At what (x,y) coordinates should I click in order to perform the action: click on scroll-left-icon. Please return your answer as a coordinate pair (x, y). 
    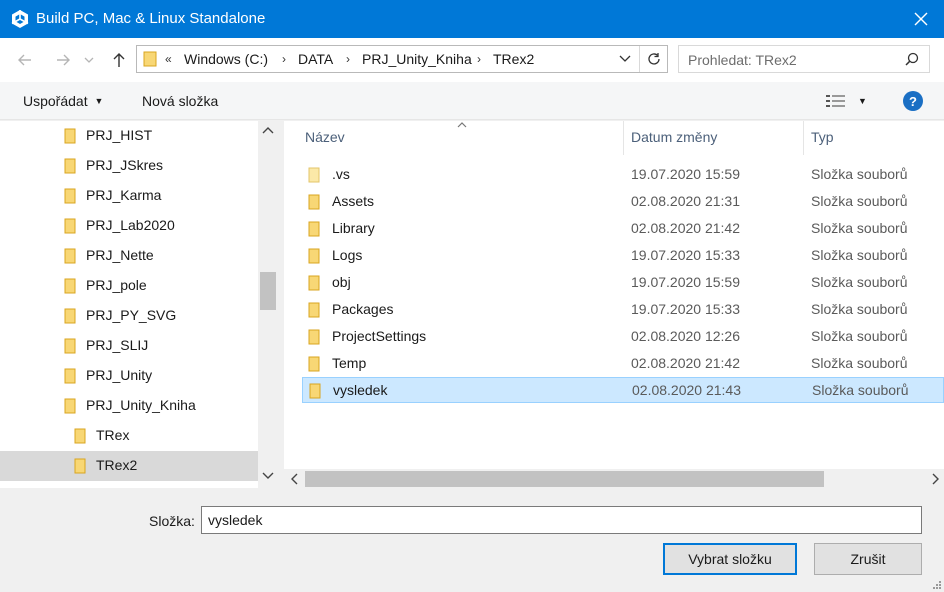
    Looking at the image, I should click on (294, 479).